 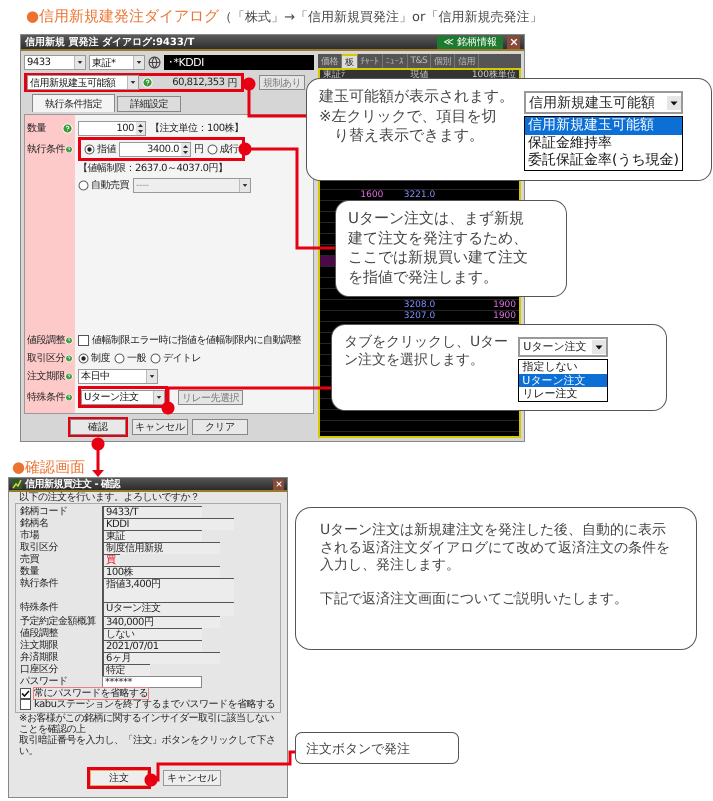 What do you see at coordinates (17, 484) in the screenshot?
I see `chart-icon` at bounding box center [17, 484].